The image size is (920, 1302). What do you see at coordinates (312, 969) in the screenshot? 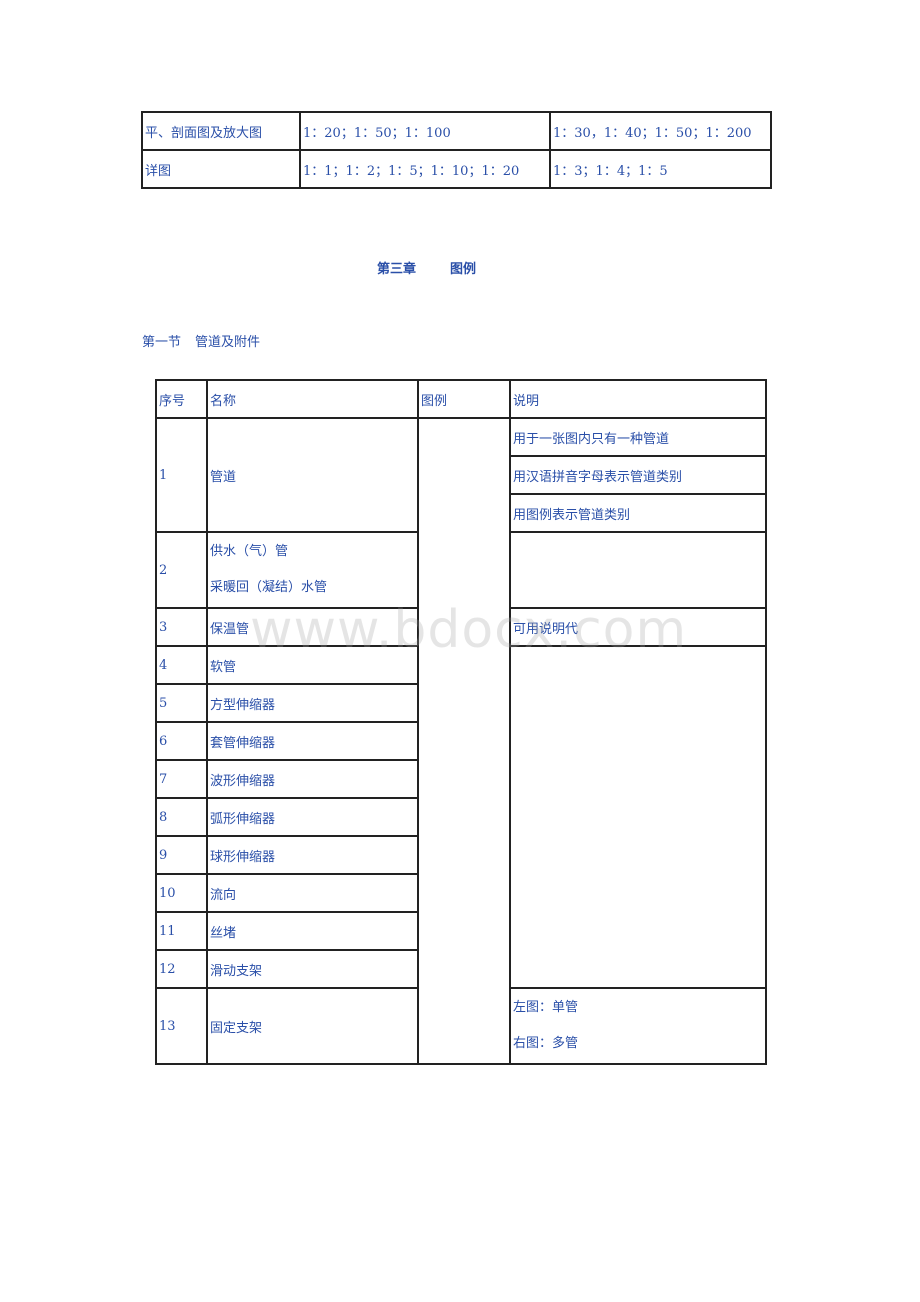
I see `row-name: 滑动支架` at bounding box center [312, 969].